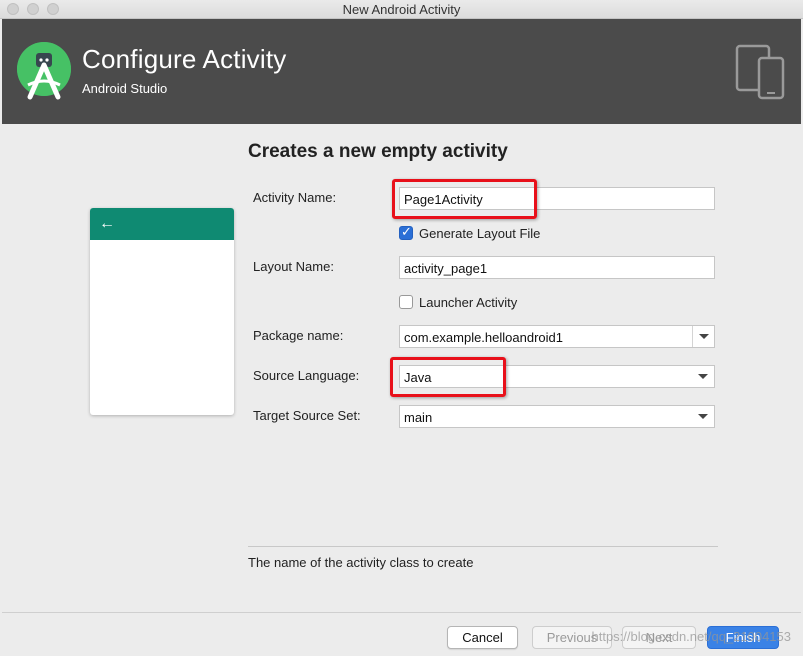 The width and height of the screenshot is (803, 656). Describe the element at coordinates (760, 72) in the screenshot. I see `devices-icon` at that location.